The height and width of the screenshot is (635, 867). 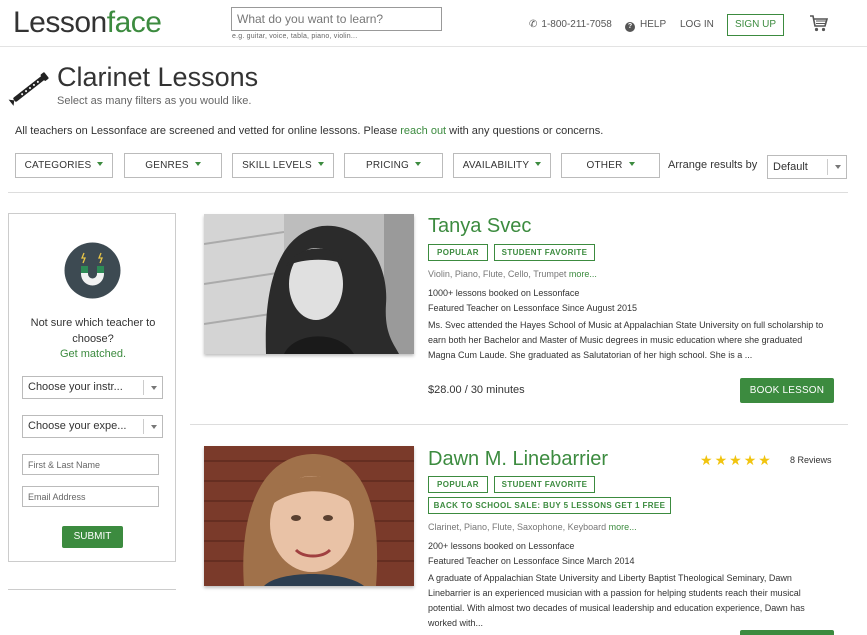 I want to click on book-lesson-button: BOOK LESSON, so click(x=787, y=390).